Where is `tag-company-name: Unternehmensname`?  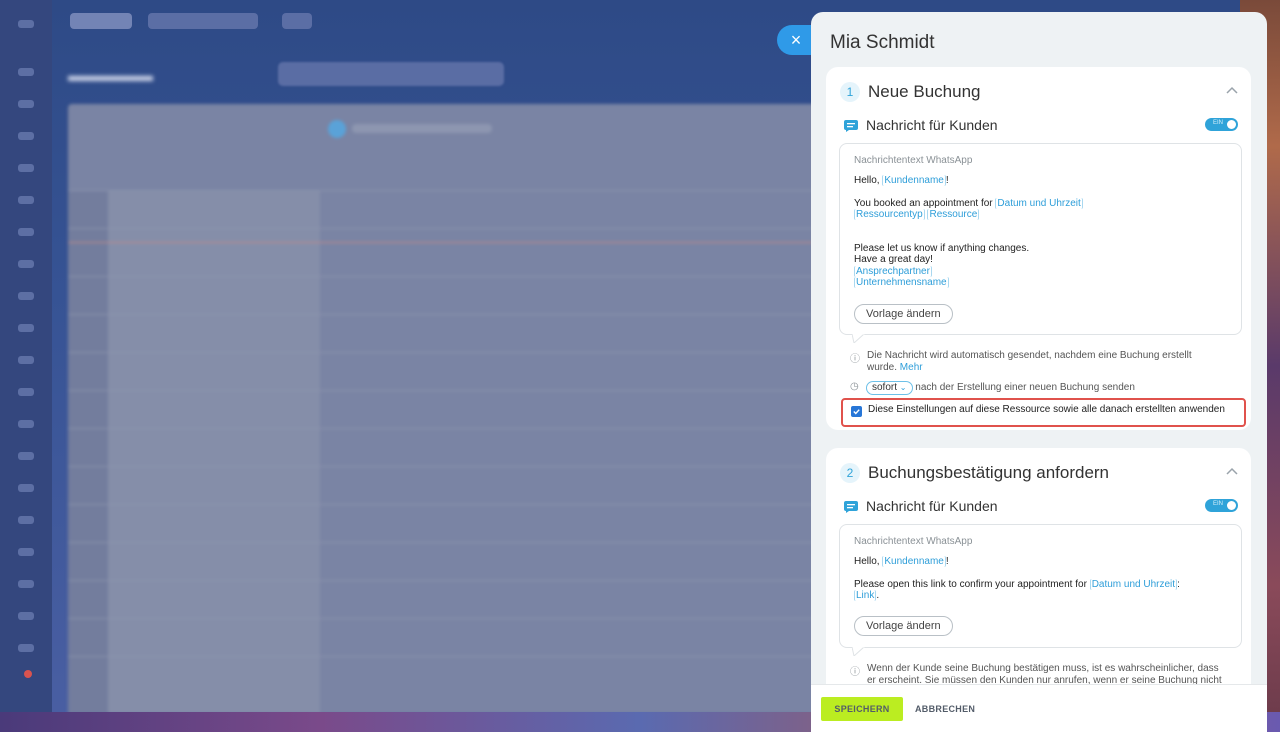
tag-company-name: Unternehmensname is located at coordinates (901, 282).